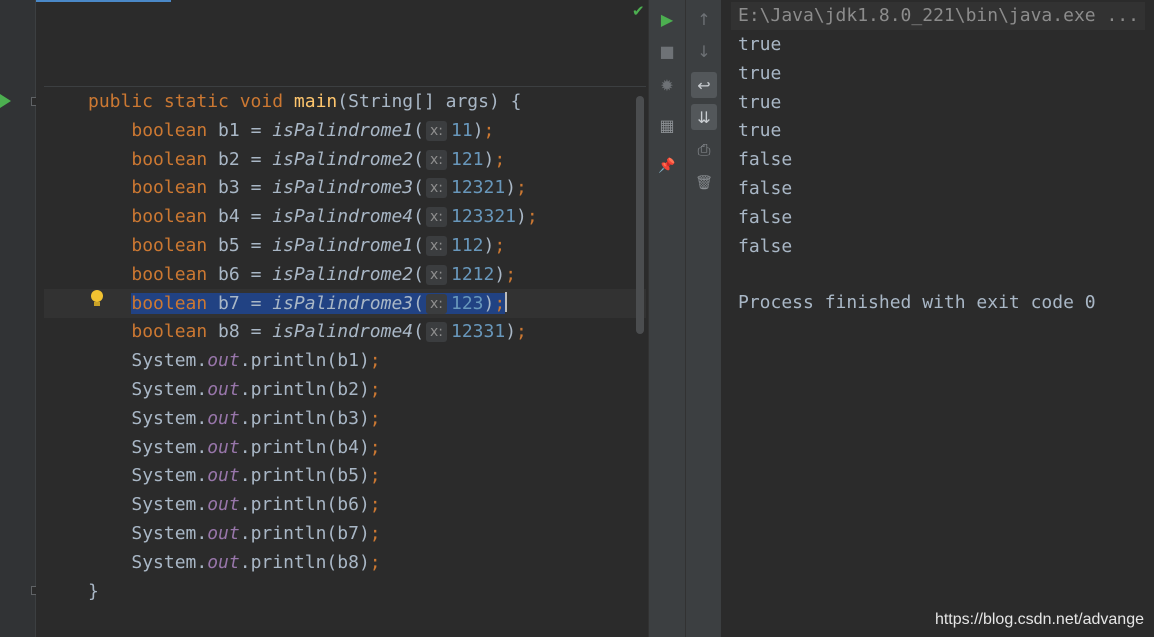 Image resolution: width=1154 pixels, height=637 pixels. What do you see at coordinates (313, 246) in the screenshot?
I see `code-line: boolean b5 = isPalindrome1(x: 112);` at bounding box center [313, 246].